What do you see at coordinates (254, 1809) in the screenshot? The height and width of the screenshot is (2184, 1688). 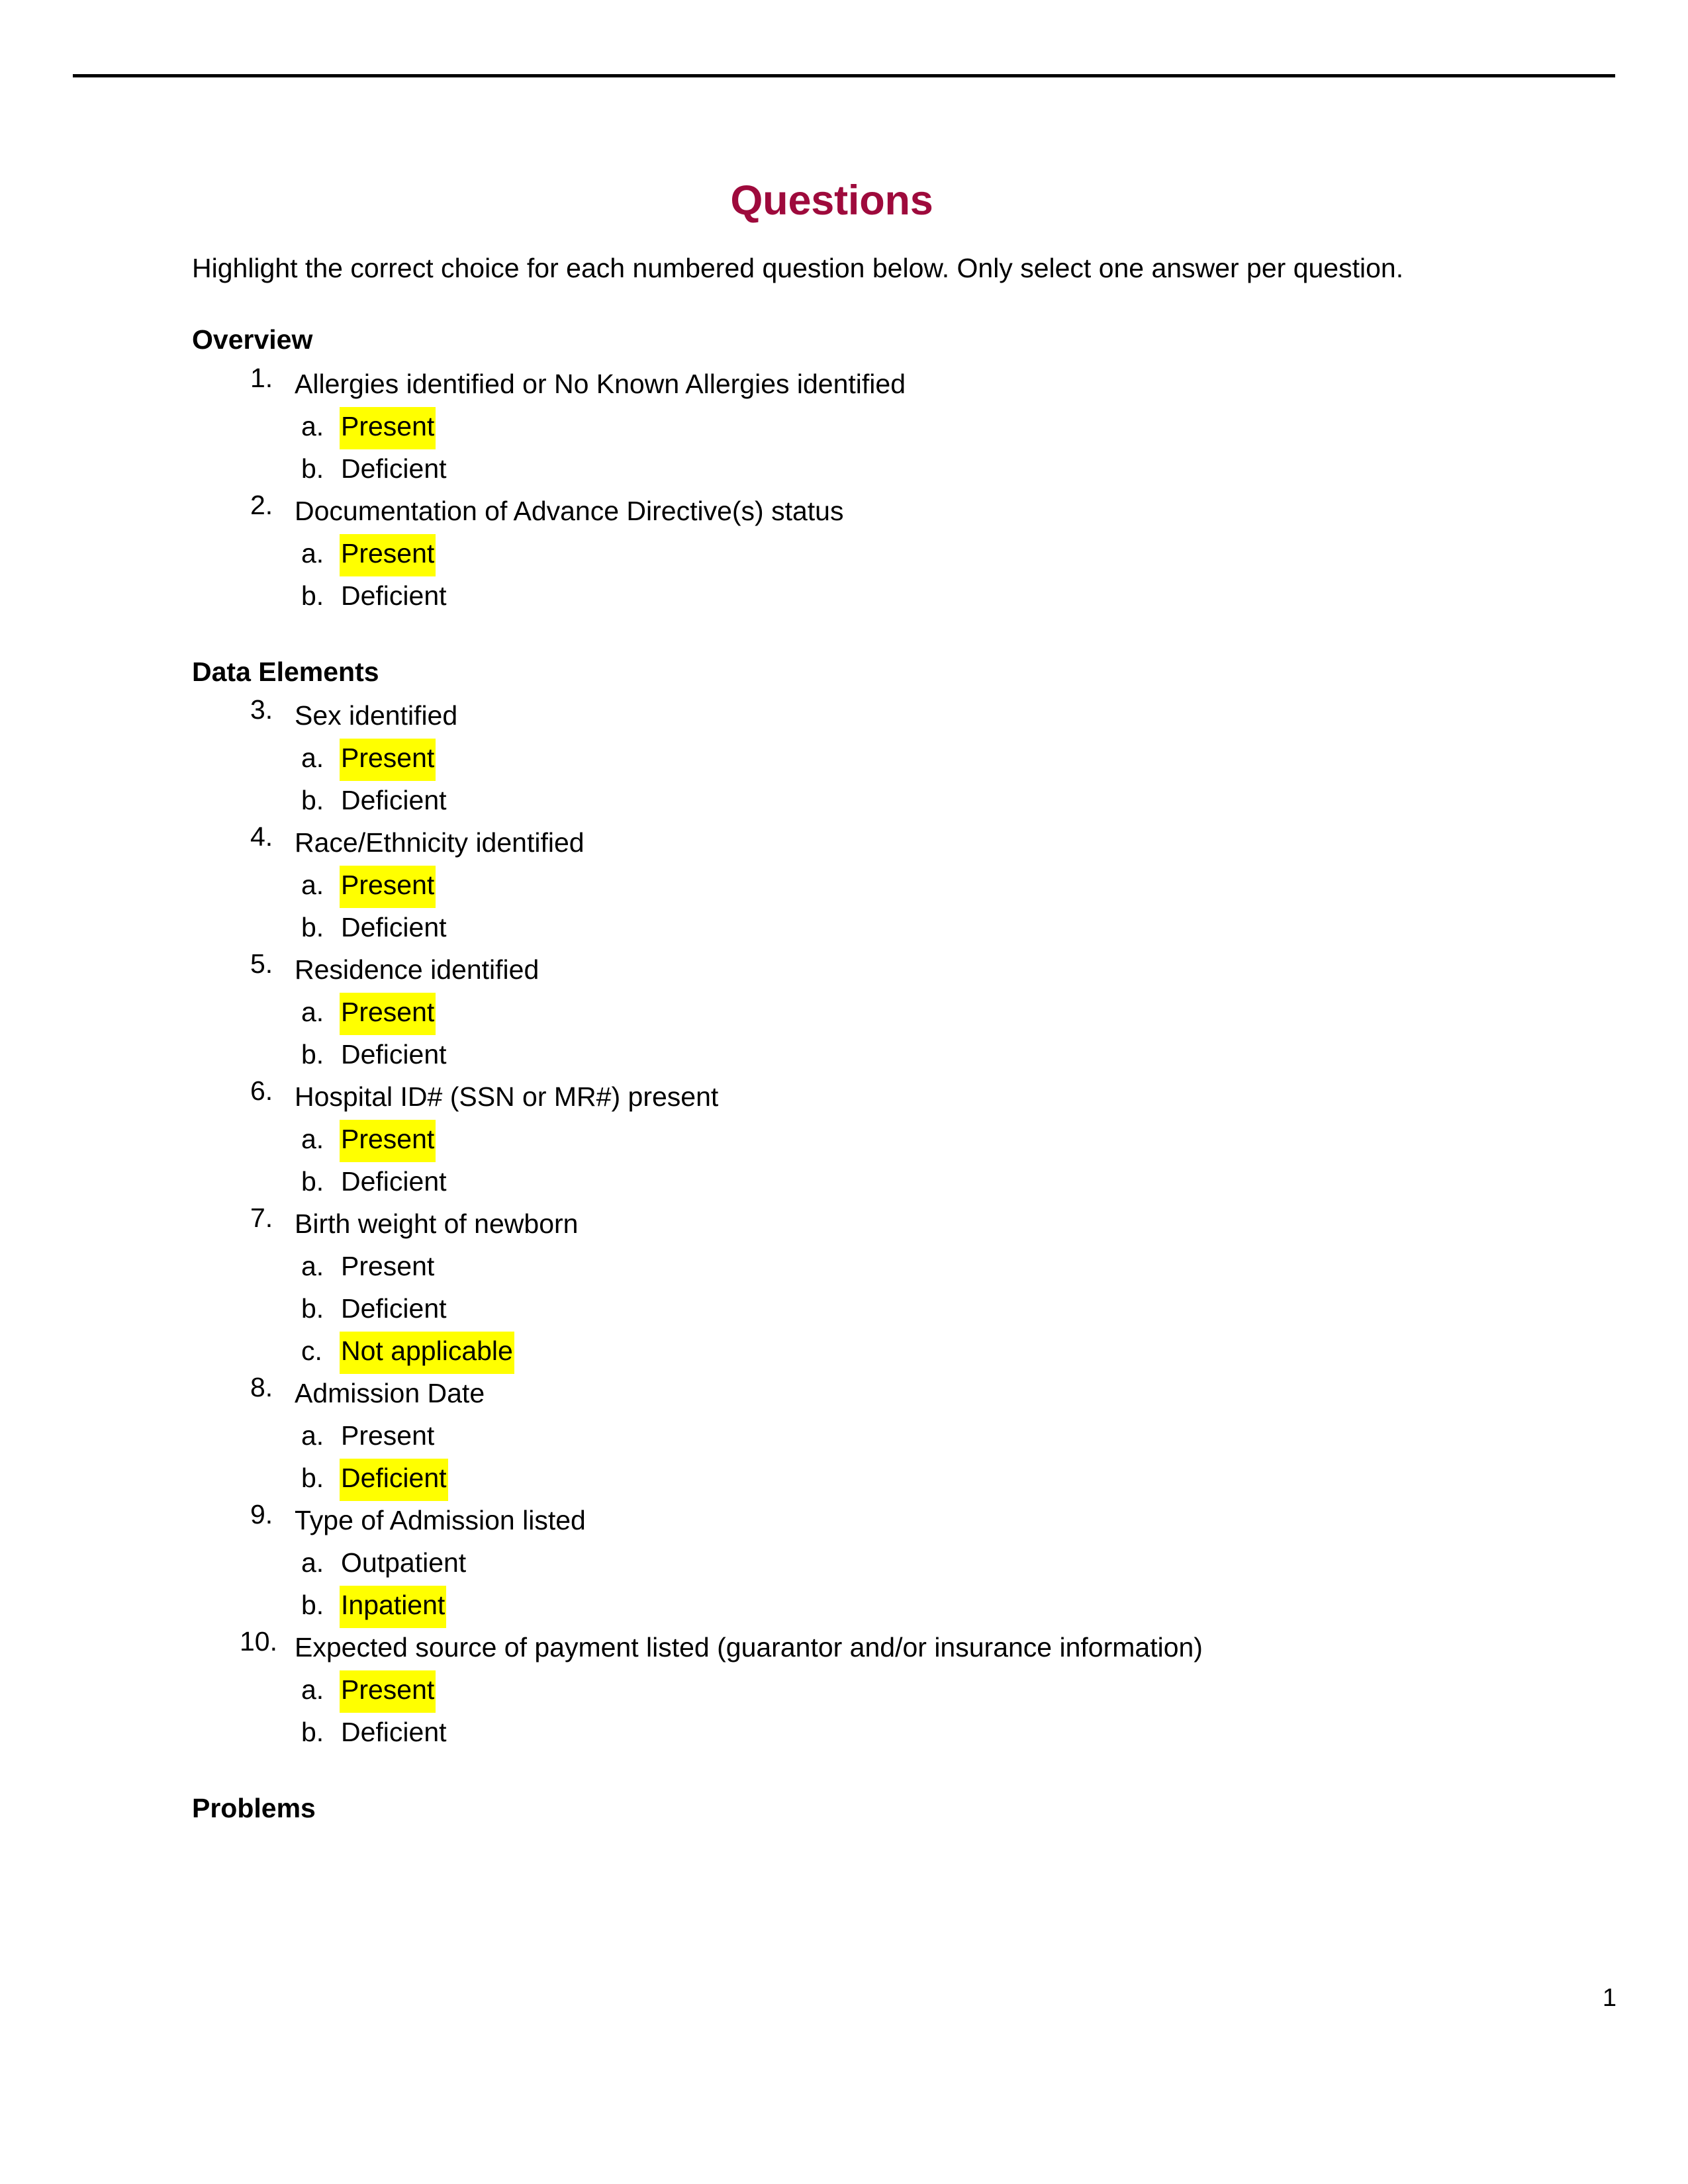 I see `section-heading: Problems` at bounding box center [254, 1809].